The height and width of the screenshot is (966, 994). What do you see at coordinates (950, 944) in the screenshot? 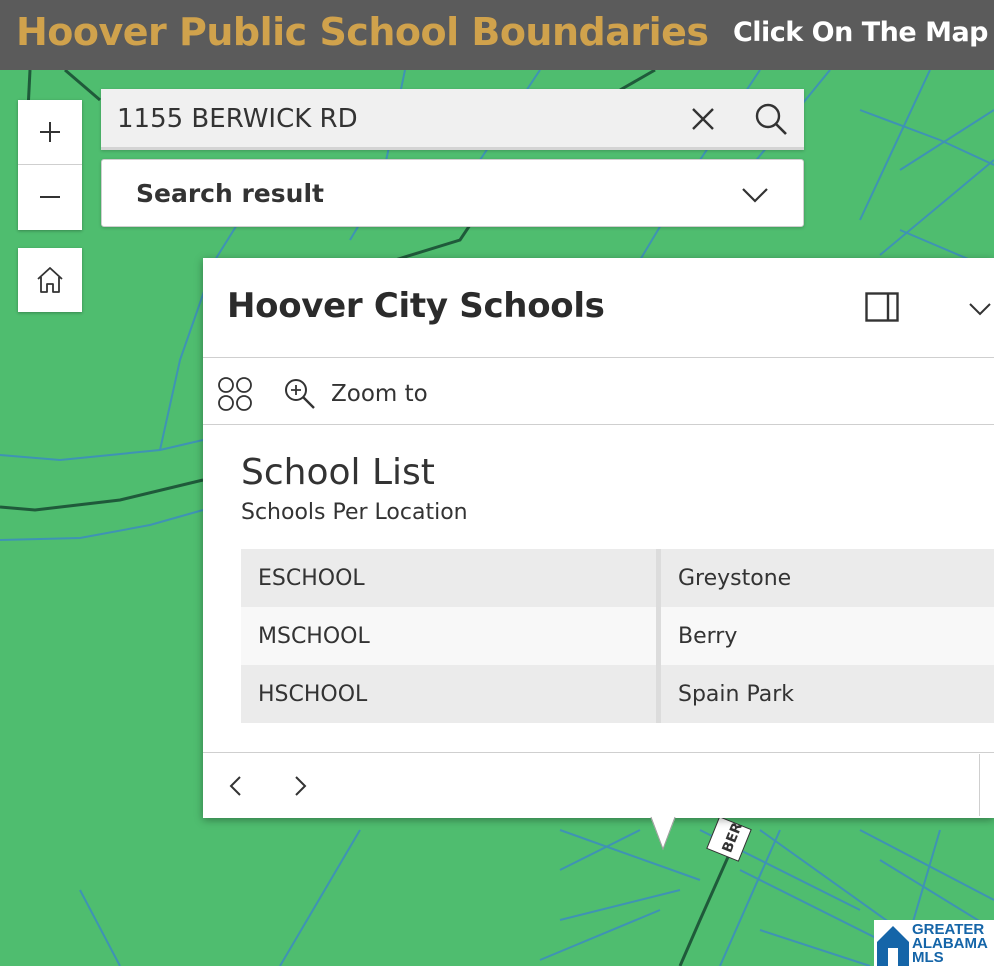
I see `logo-text: GREATER ALABAMA MLS` at bounding box center [950, 944].